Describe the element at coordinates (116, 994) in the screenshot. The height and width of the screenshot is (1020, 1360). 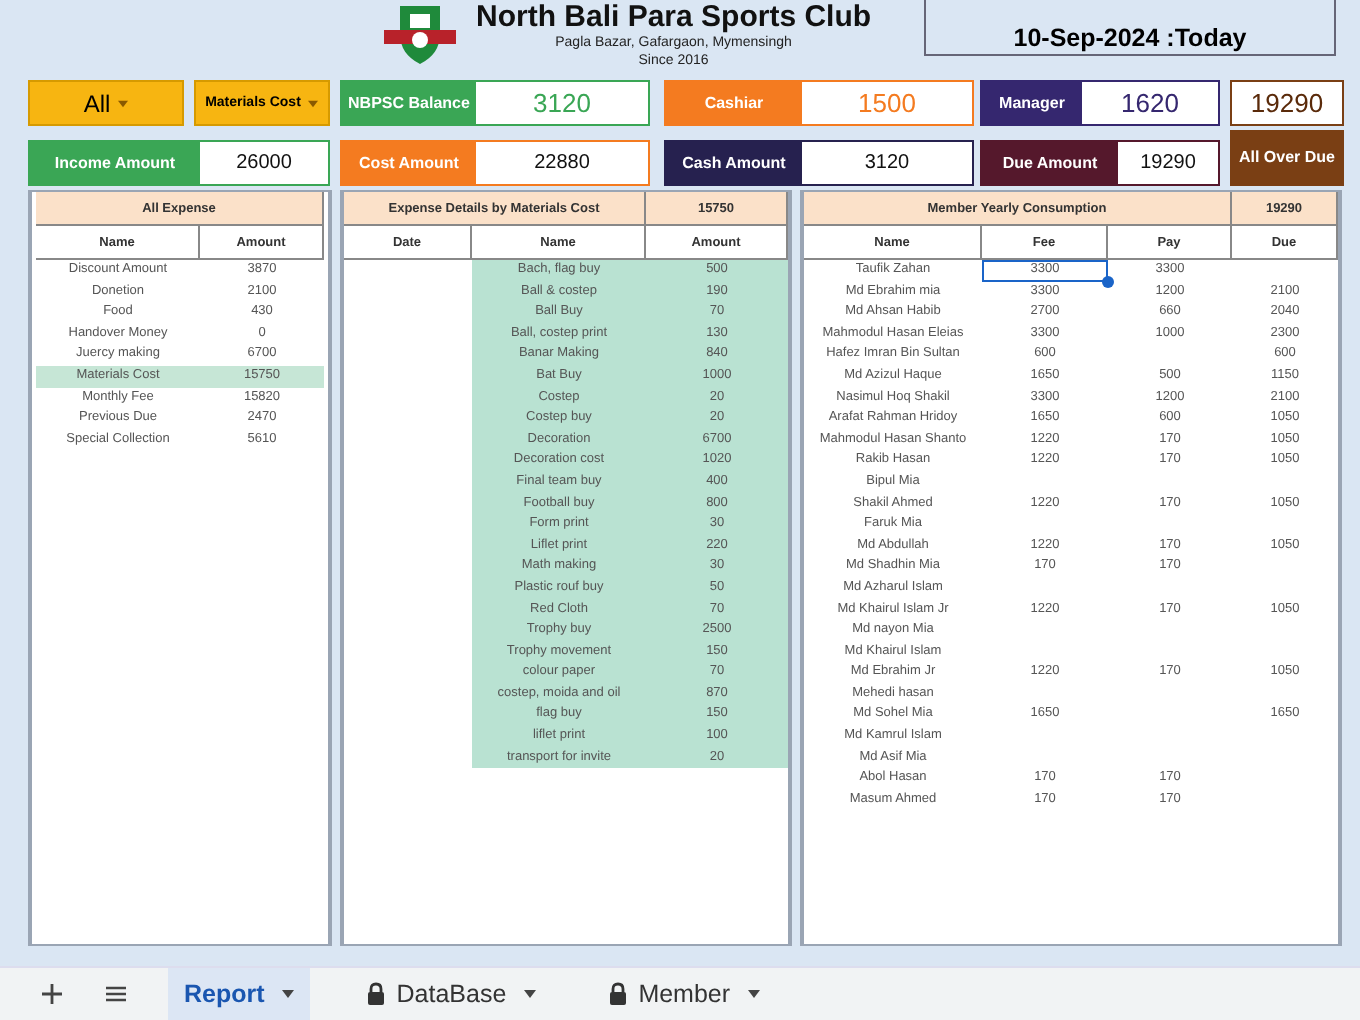
I see `menu-icon` at that location.